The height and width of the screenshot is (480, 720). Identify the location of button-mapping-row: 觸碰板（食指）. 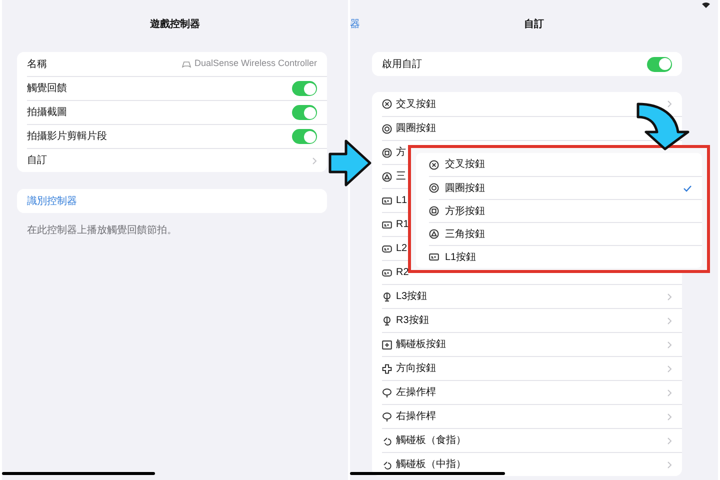
(532, 440).